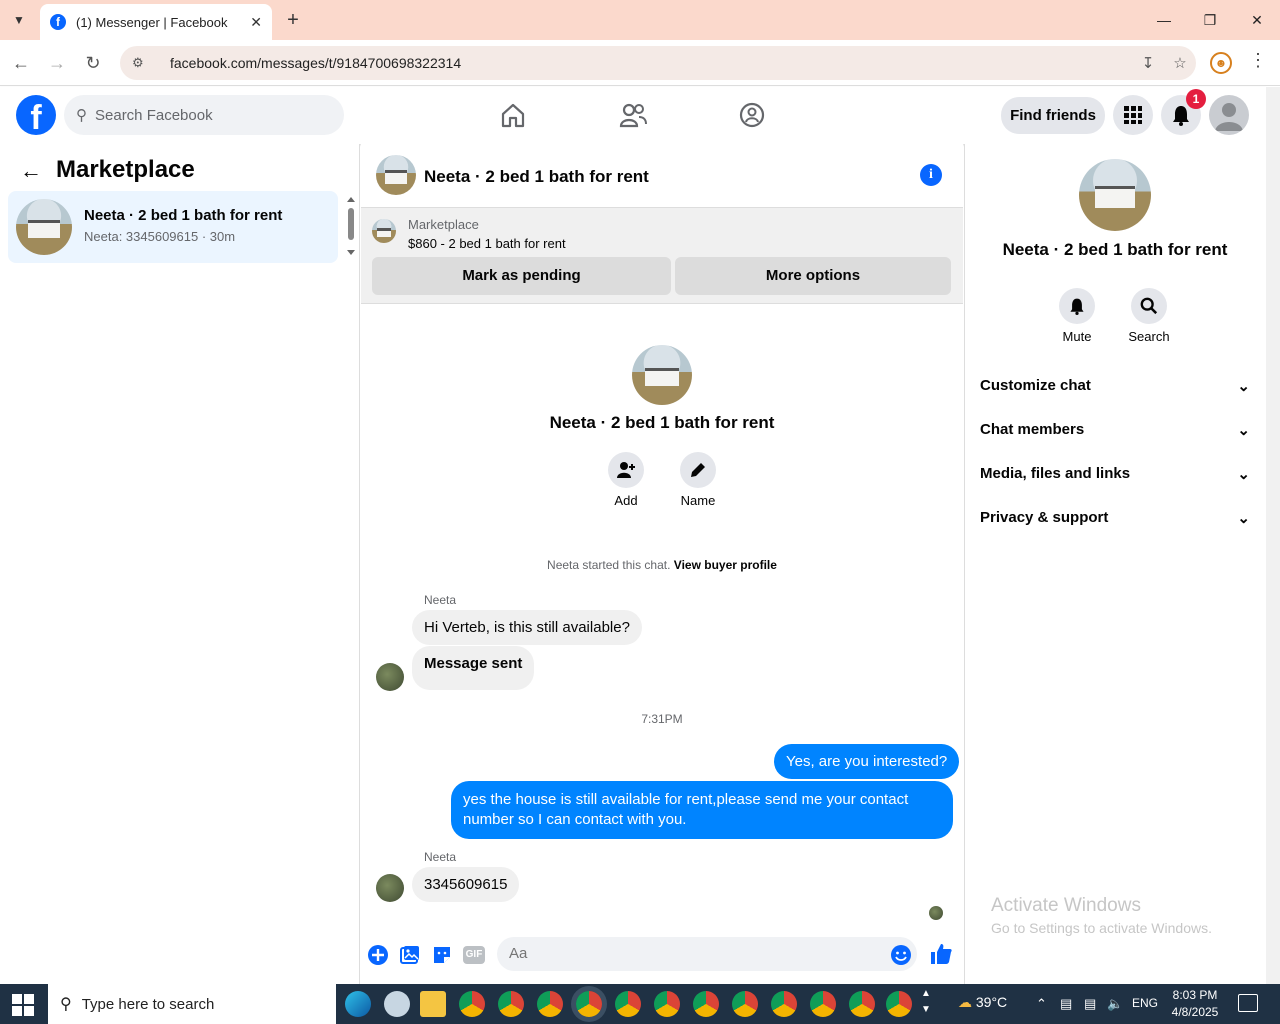 This screenshot has height=1024, width=1280. I want to click on pencil-icon, so click(698, 470).